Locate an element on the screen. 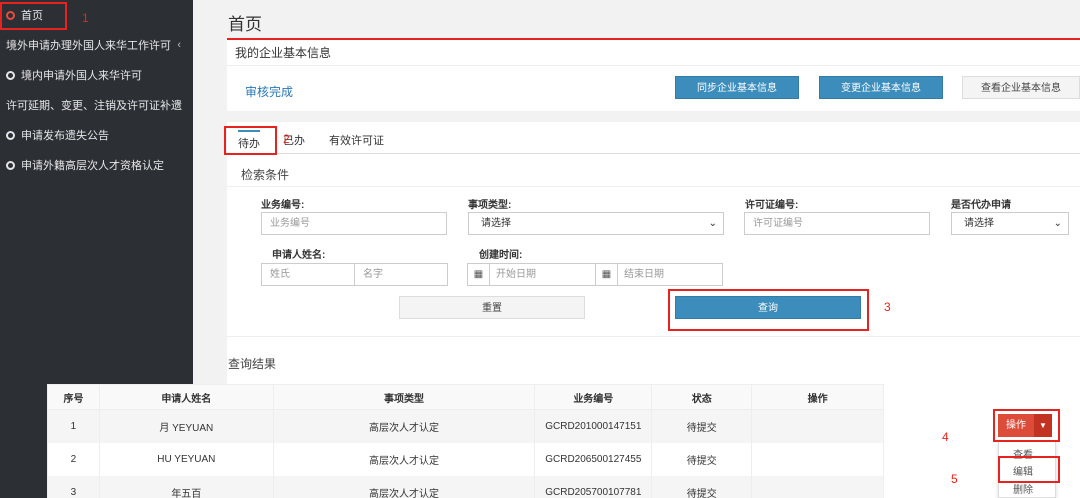 Image resolution: width=1080 pixels, height=498 pixels. table-row: 2 HU YEYUAN 高层次人才认定 GCRD206500127455 待提交 is located at coordinates (465, 459).